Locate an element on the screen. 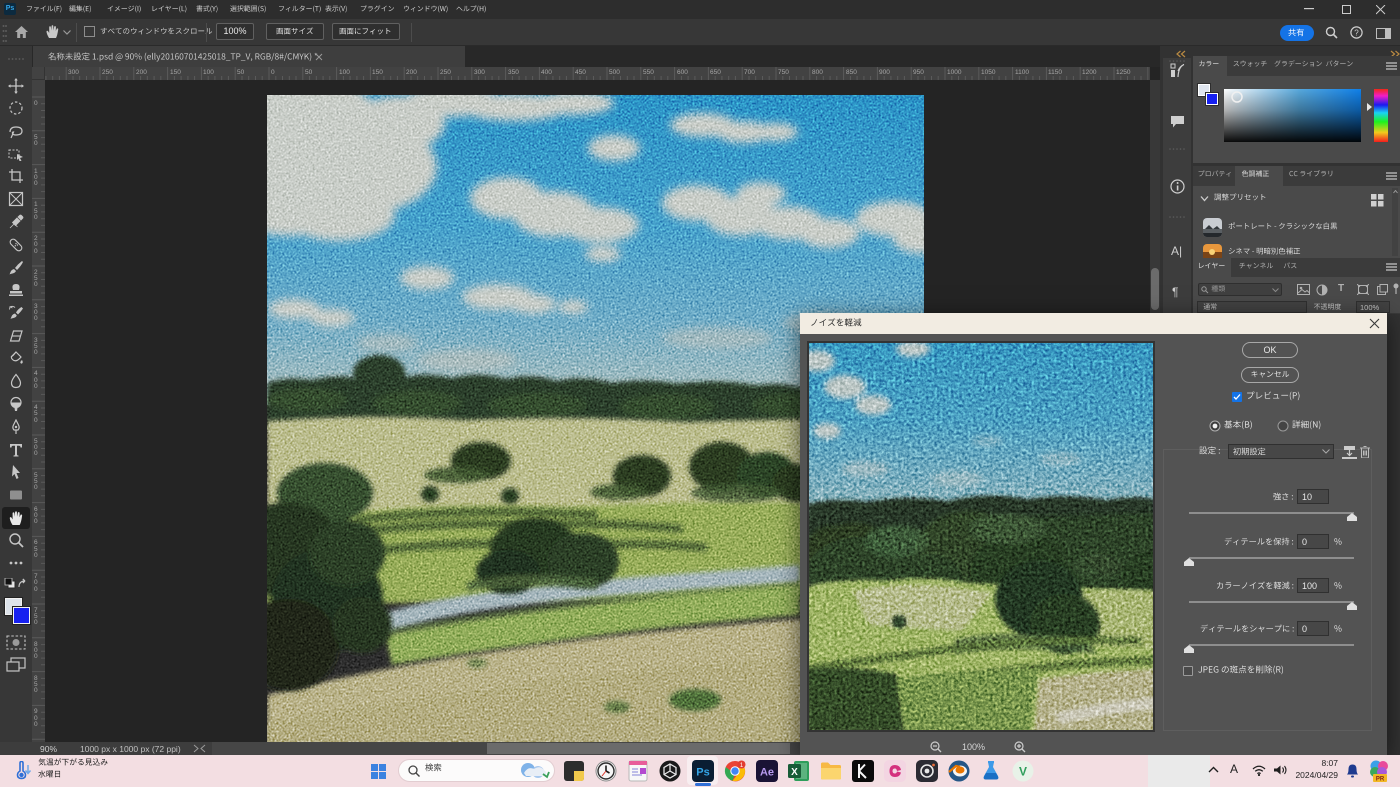 This screenshot has height=787, width=1400. svg-text: 550 is located at coordinates (648, 72).